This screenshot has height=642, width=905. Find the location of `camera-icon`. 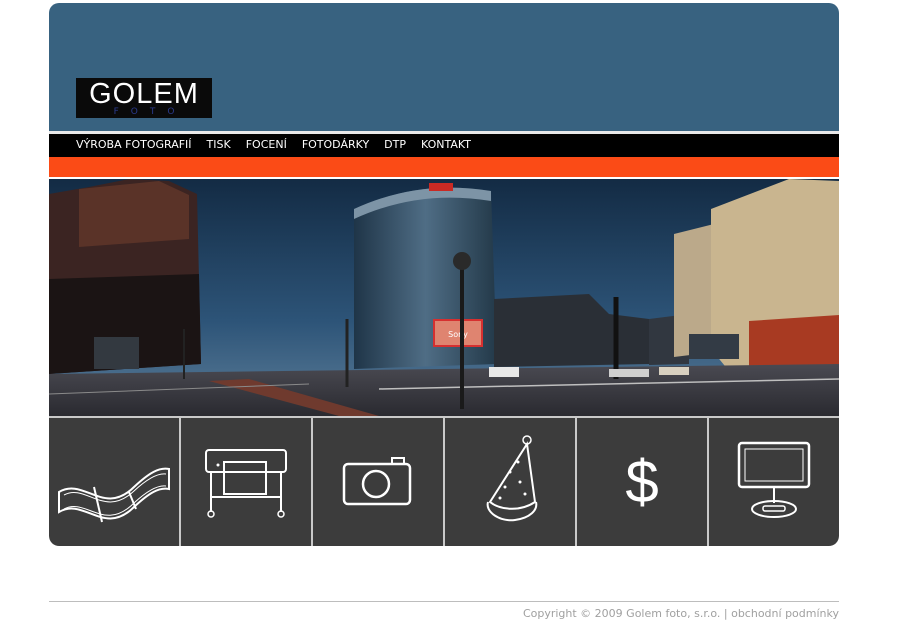

camera-icon is located at coordinates (377, 481).